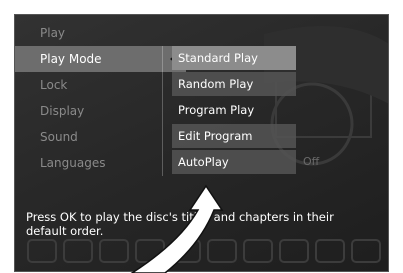 The width and height of the screenshot is (403, 273). Describe the element at coordinates (234, 162) in the screenshot. I see `submenu-item-autoplay: AutoPlay` at that location.